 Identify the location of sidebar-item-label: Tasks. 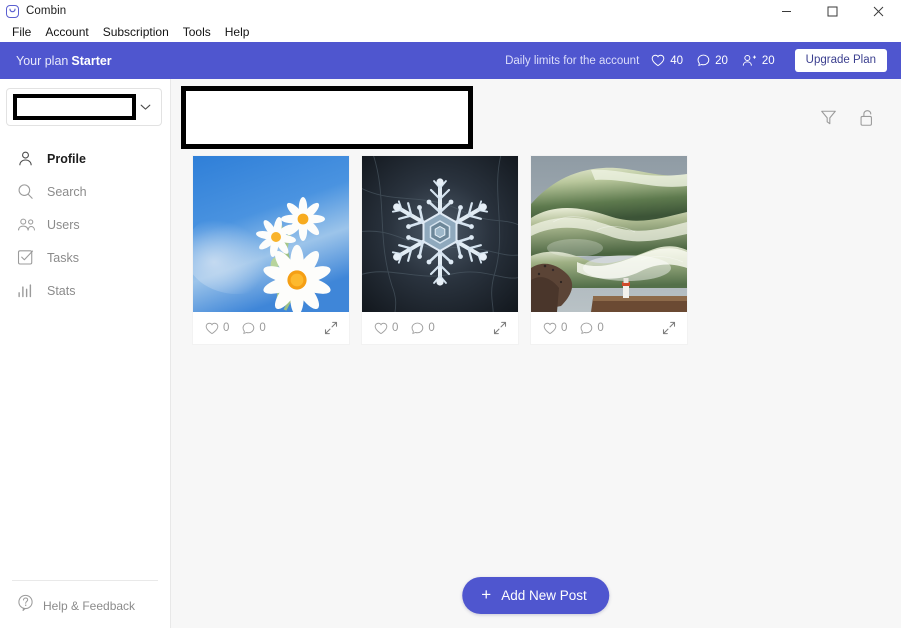
(63, 257).